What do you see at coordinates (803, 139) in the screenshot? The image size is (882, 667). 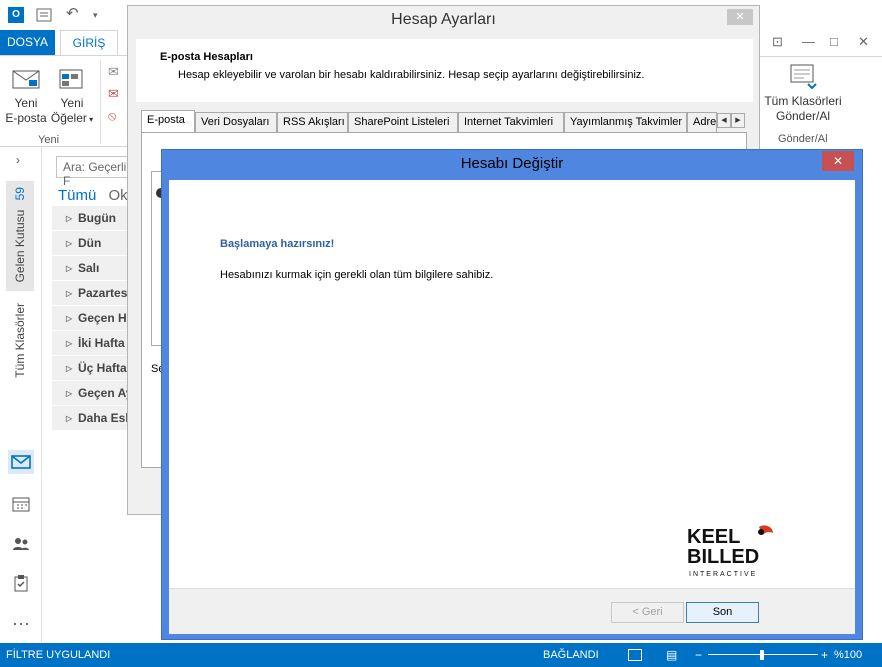 I see `ribbon-group-sendreceive: Gönder/Al` at bounding box center [803, 139].